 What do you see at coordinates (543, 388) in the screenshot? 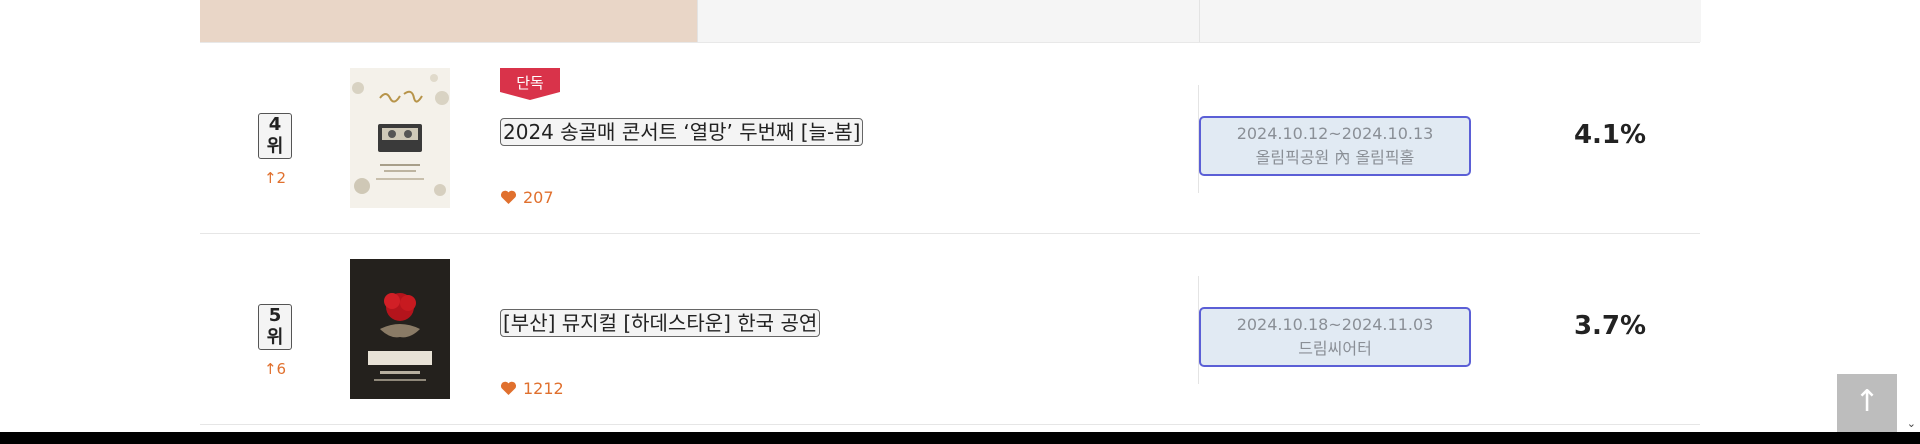
I see `like-count-value: 1212` at bounding box center [543, 388].